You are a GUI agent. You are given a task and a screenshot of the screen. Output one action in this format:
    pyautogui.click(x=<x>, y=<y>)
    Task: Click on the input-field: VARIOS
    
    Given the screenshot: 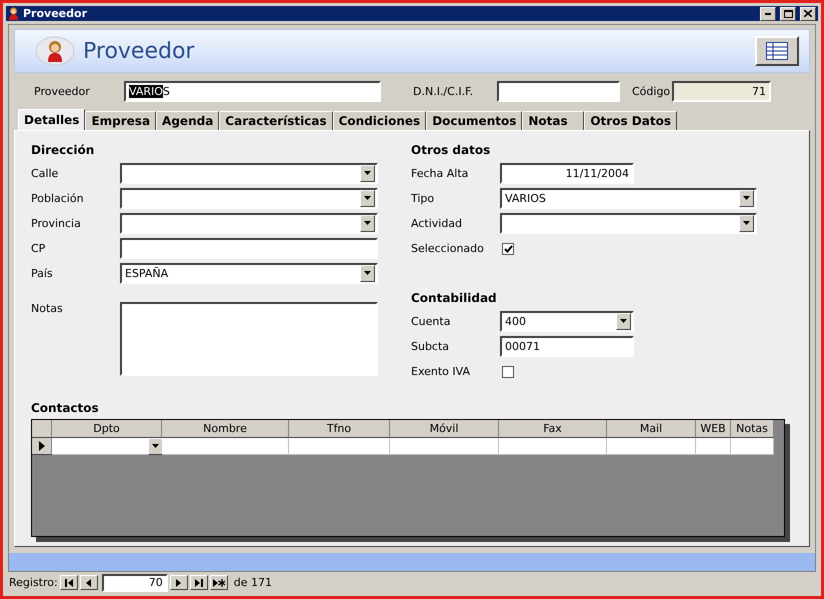 What is the action you would take?
    pyautogui.click(x=252, y=91)
    